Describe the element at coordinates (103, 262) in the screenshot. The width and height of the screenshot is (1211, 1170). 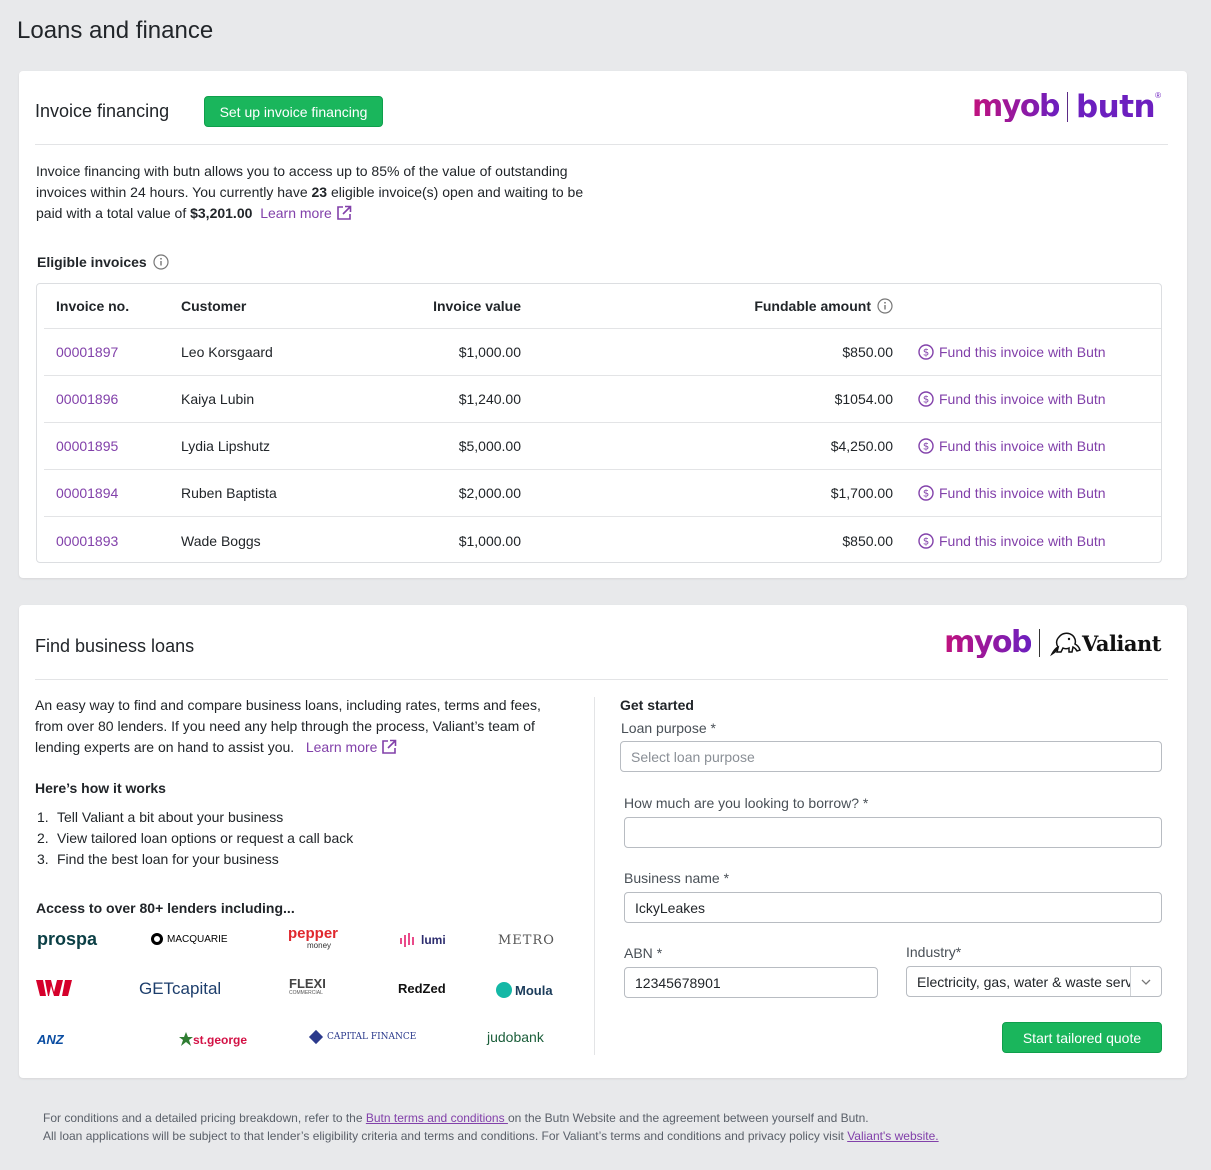
I see `eligible-invoices-label: Eligible invoices` at that location.